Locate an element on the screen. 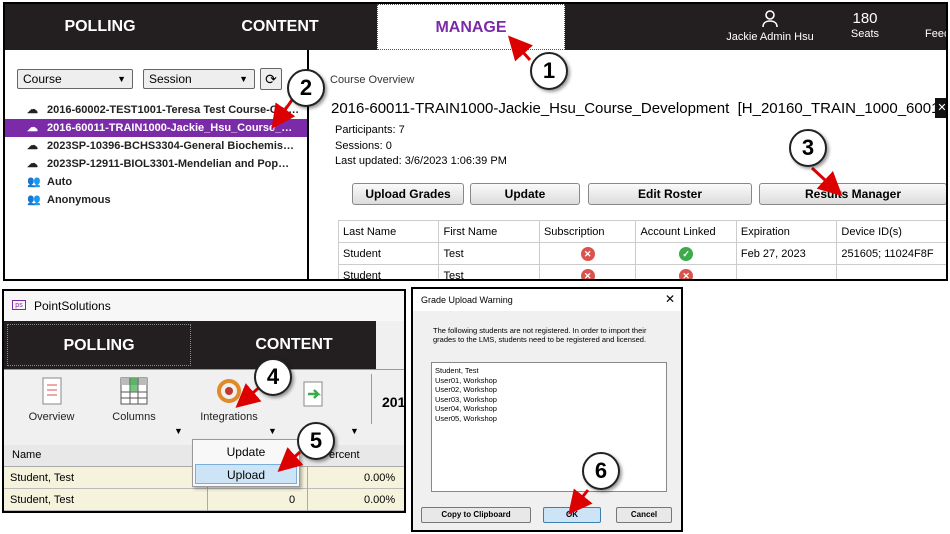  callout-6: 6 is located at coordinates (601, 471).